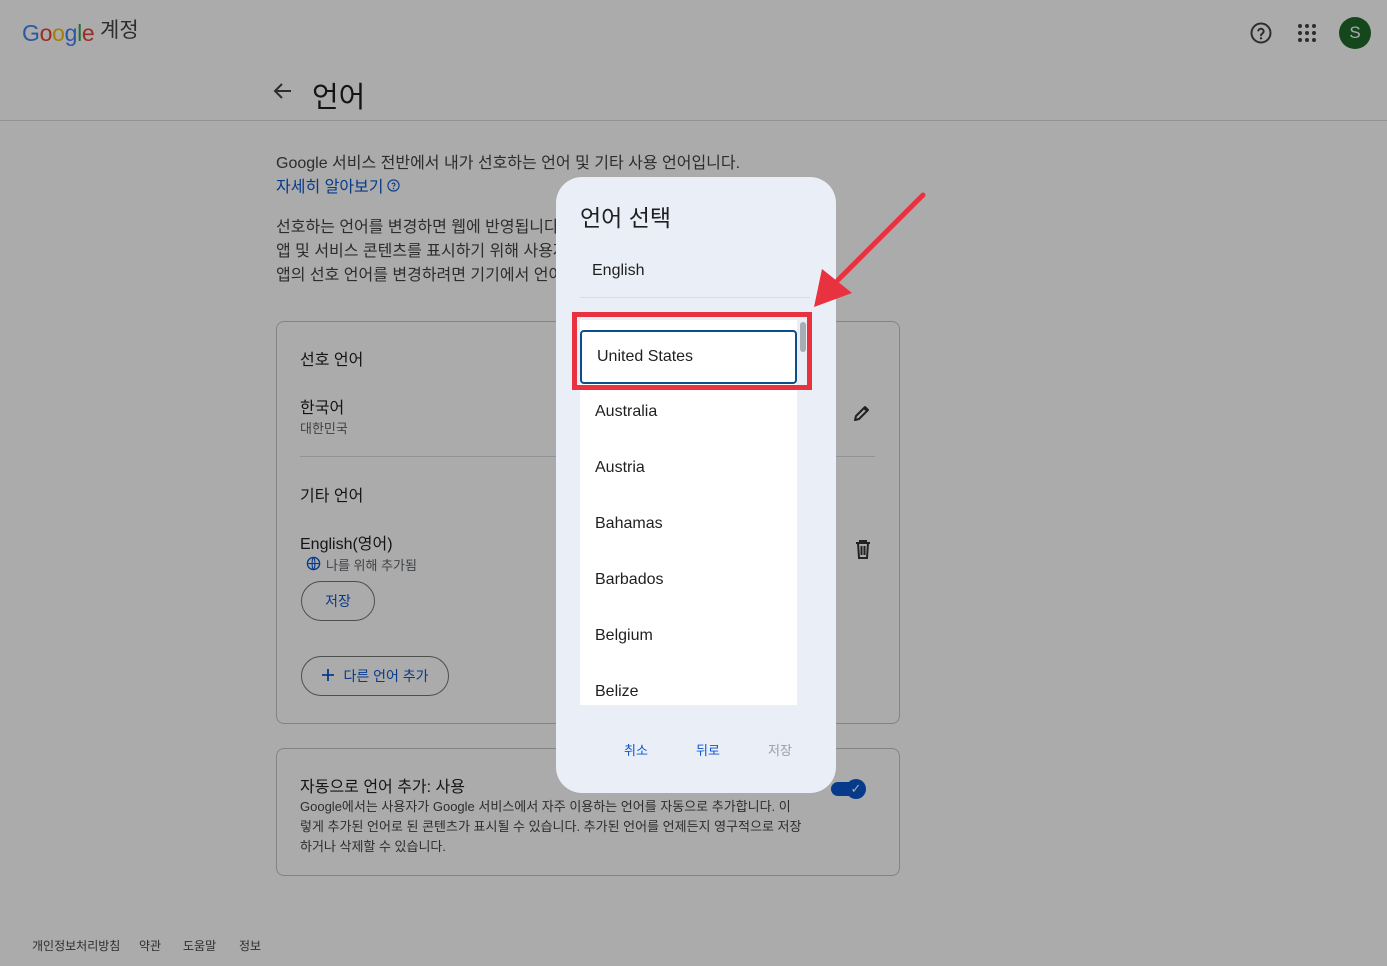  What do you see at coordinates (870, 249) in the screenshot?
I see `annotation-arrow-icon` at bounding box center [870, 249].